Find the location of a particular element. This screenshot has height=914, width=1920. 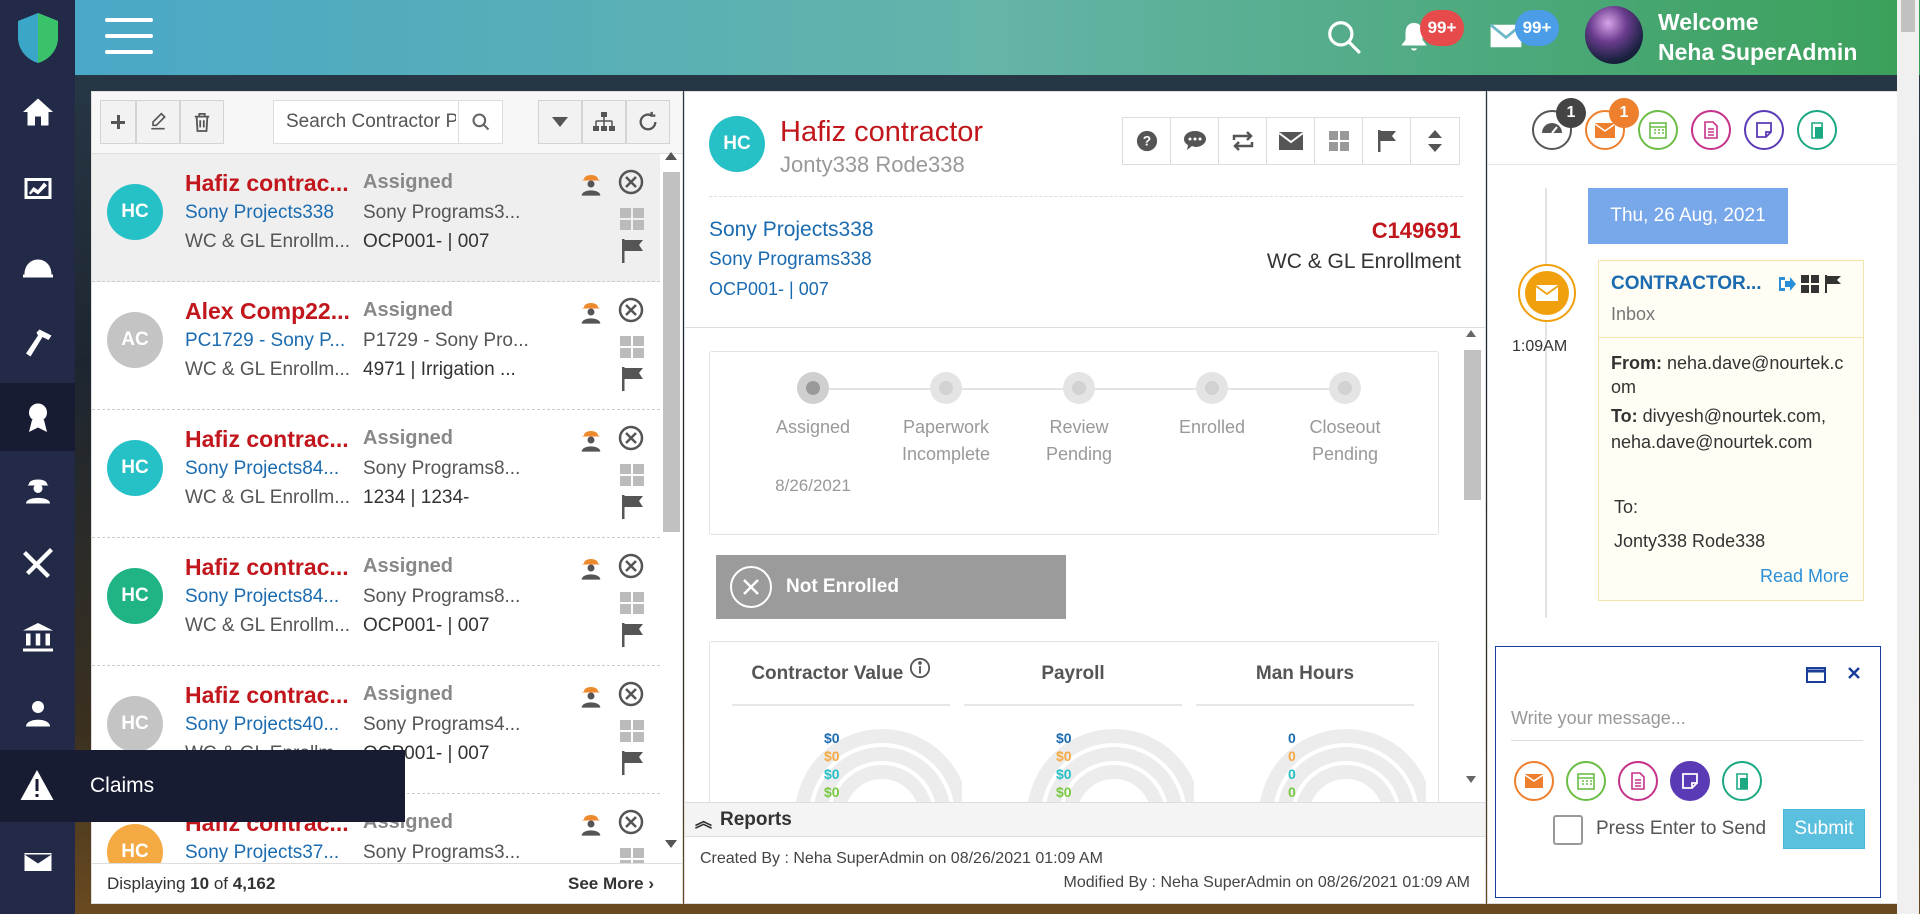

delete-icon is located at coordinates (202, 122).